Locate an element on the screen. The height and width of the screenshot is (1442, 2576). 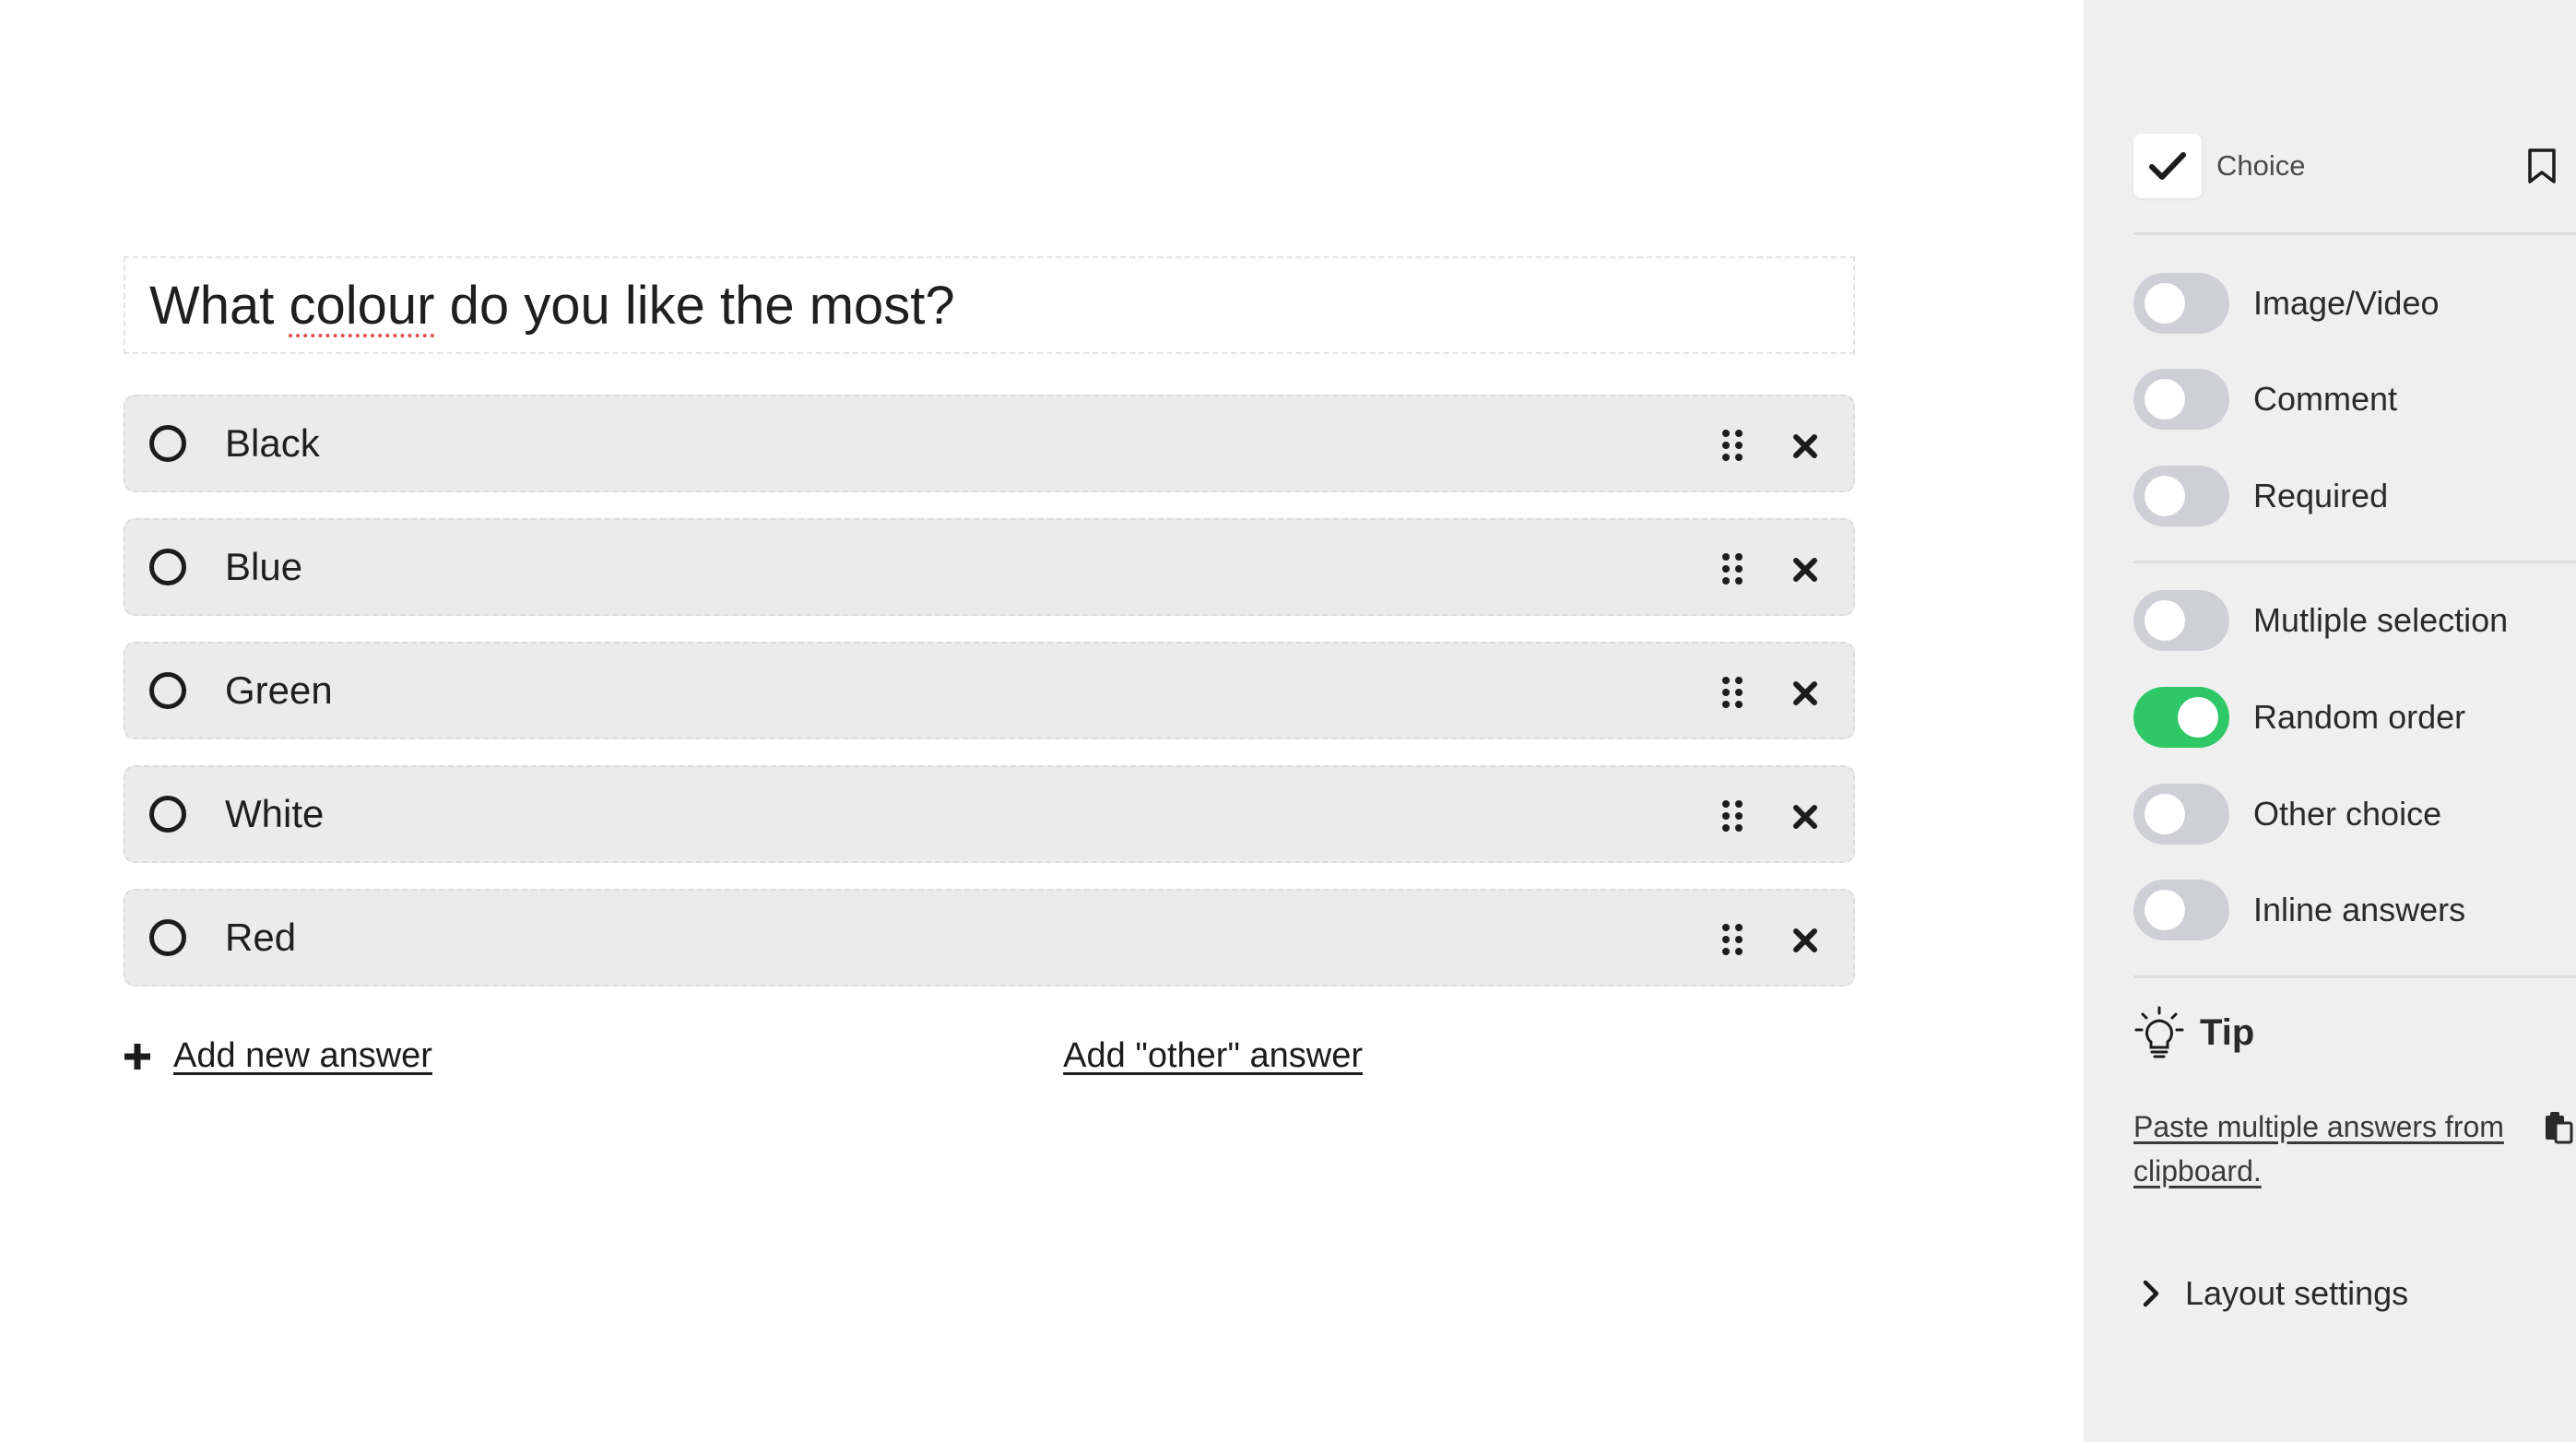
toggle-inline-answers: Inline answers is located at coordinates (2299, 910).